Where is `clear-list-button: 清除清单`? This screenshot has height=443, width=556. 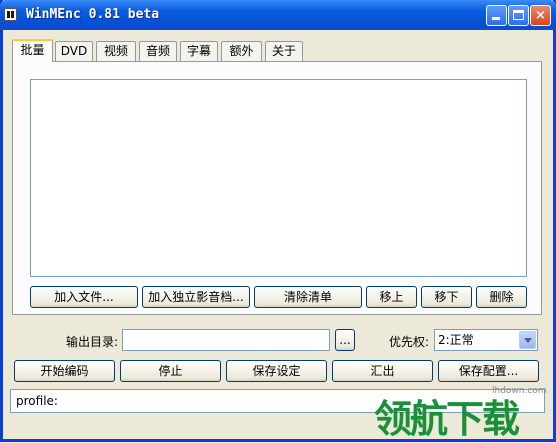 clear-list-button: 清除清单 is located at coordinates (308, 297).